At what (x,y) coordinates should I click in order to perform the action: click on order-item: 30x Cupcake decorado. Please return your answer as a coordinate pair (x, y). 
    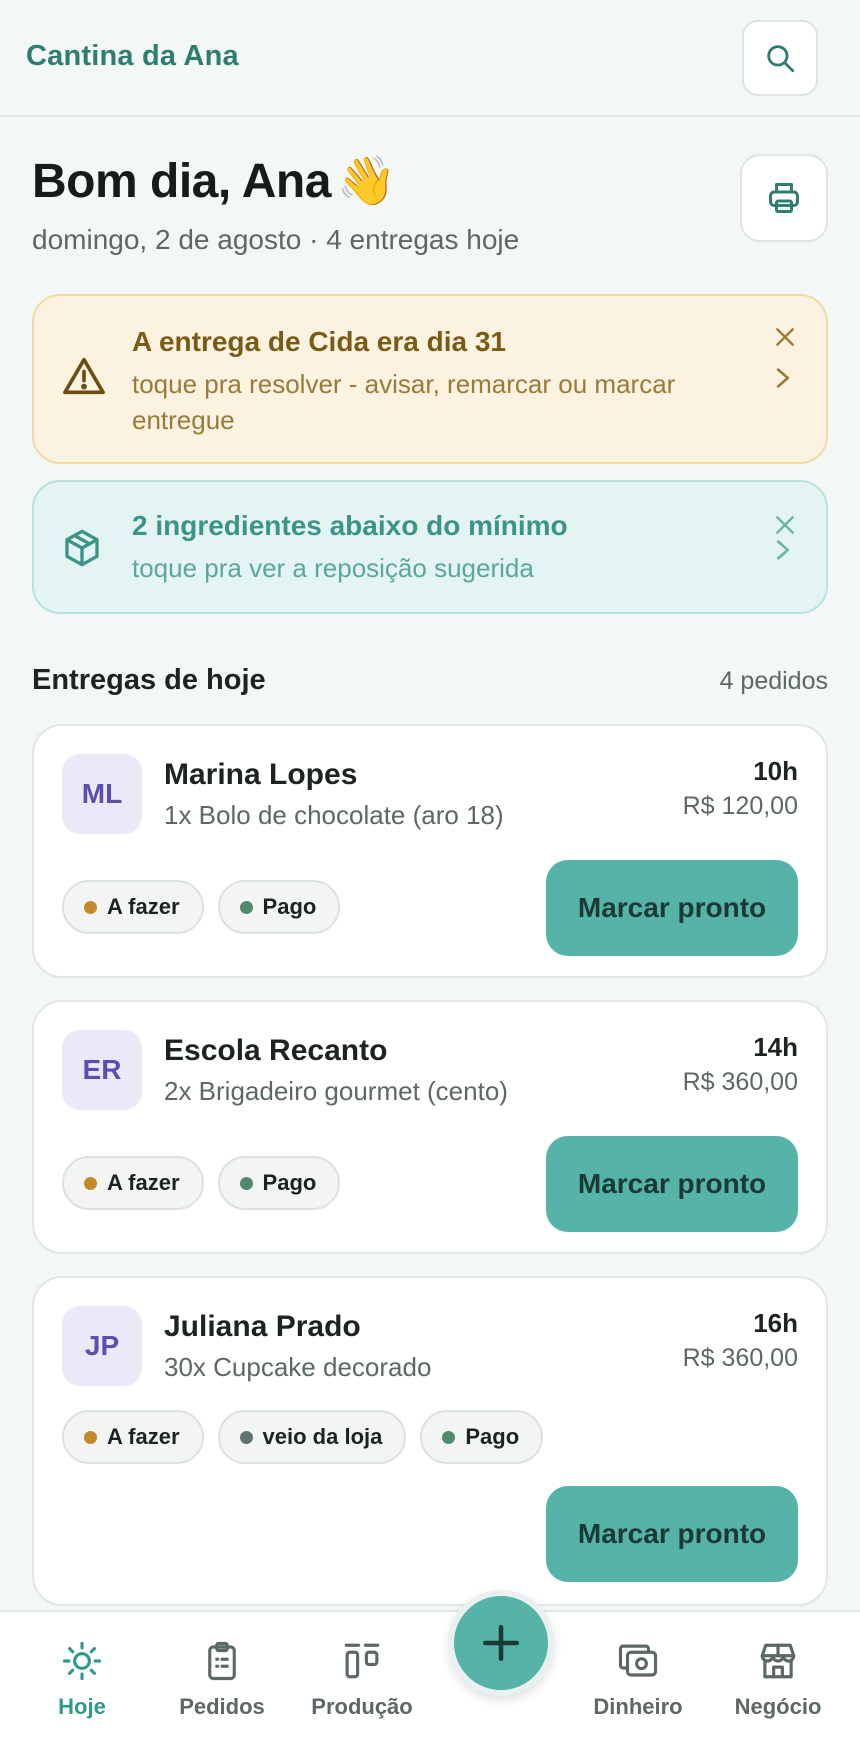
    Looking at the image, I should click on (298, 1367).